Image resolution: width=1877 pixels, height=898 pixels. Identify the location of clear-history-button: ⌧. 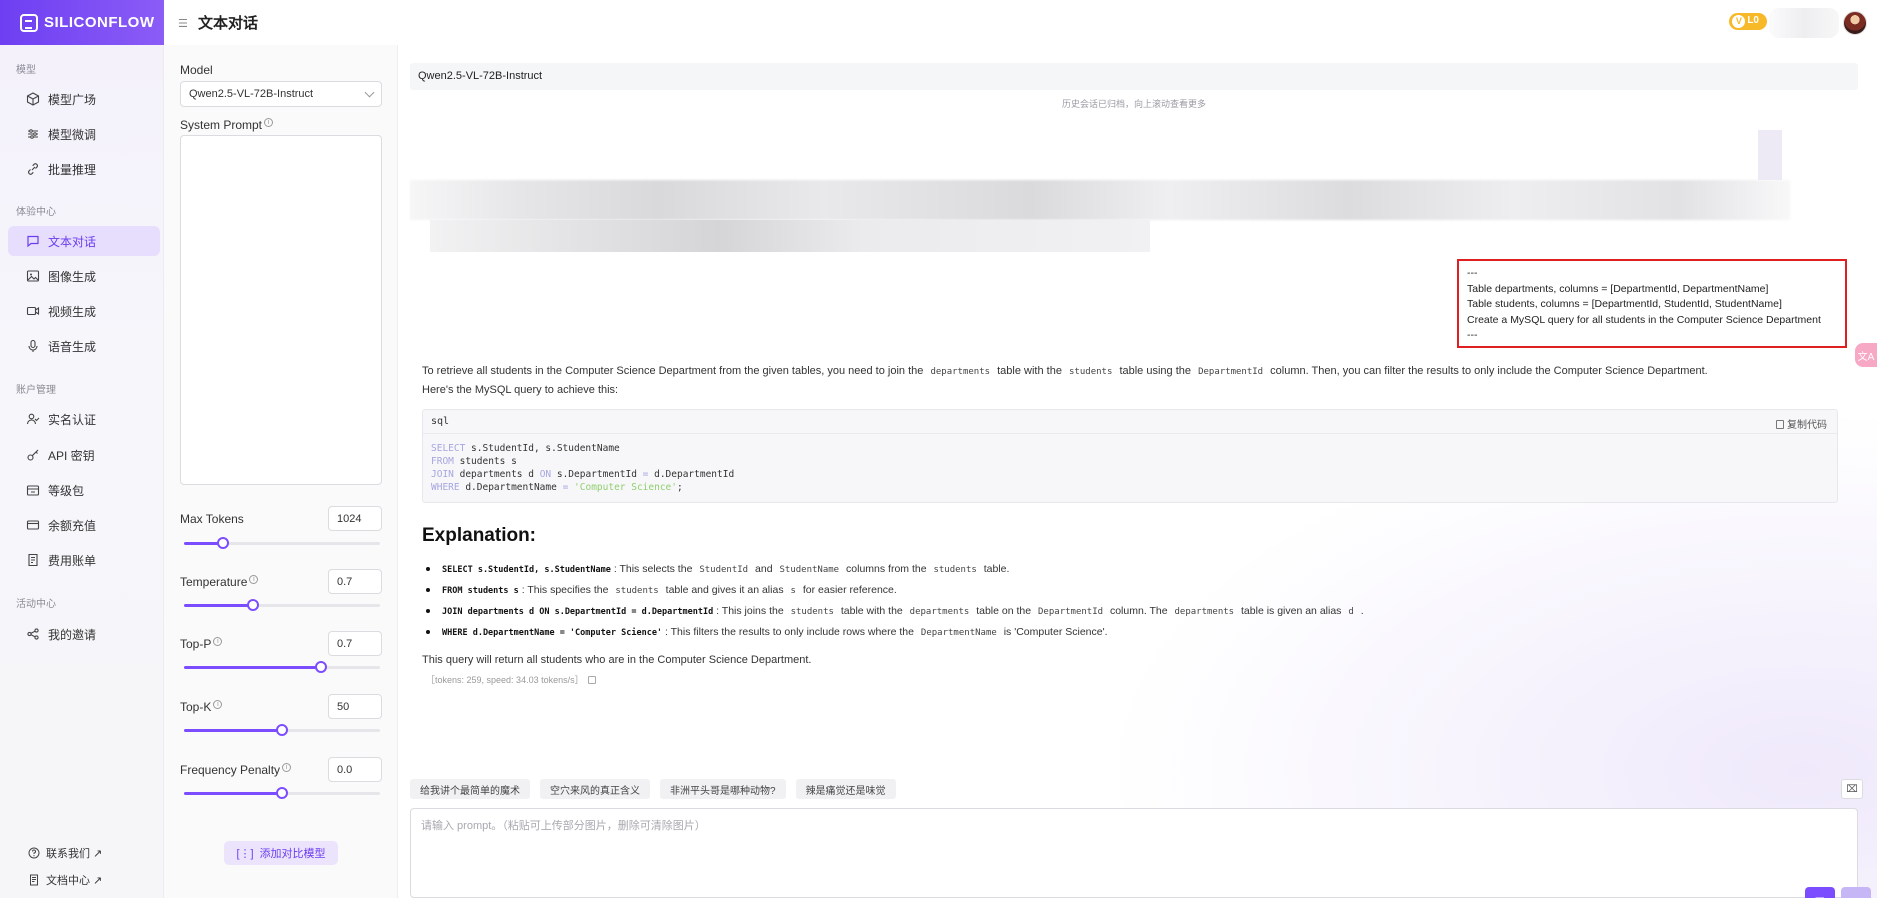
(1852, 789).